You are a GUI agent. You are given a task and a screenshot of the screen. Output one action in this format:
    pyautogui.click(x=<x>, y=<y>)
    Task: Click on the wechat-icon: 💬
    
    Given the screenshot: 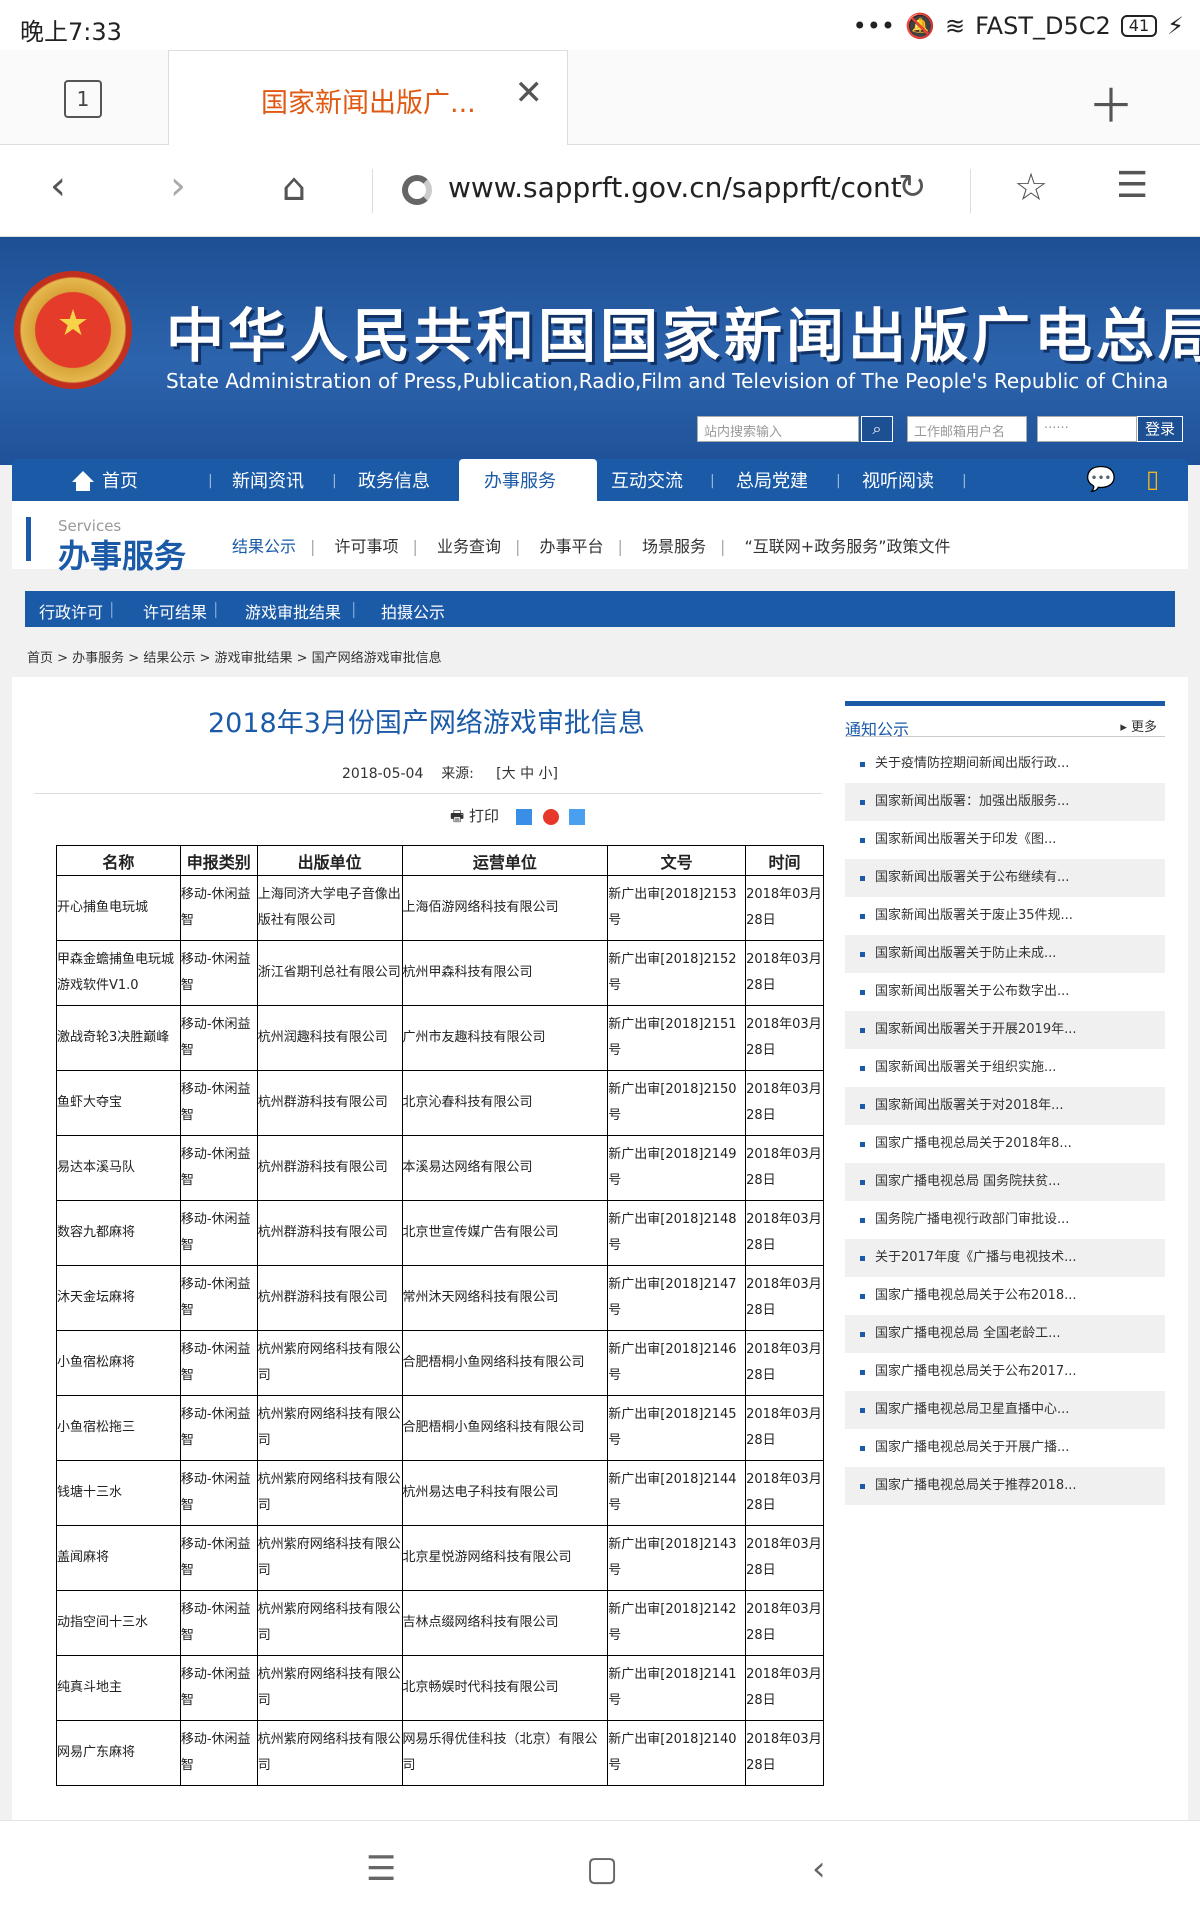 What is the action you would take?
    pyautogui.click(x=1101, y=479)
    